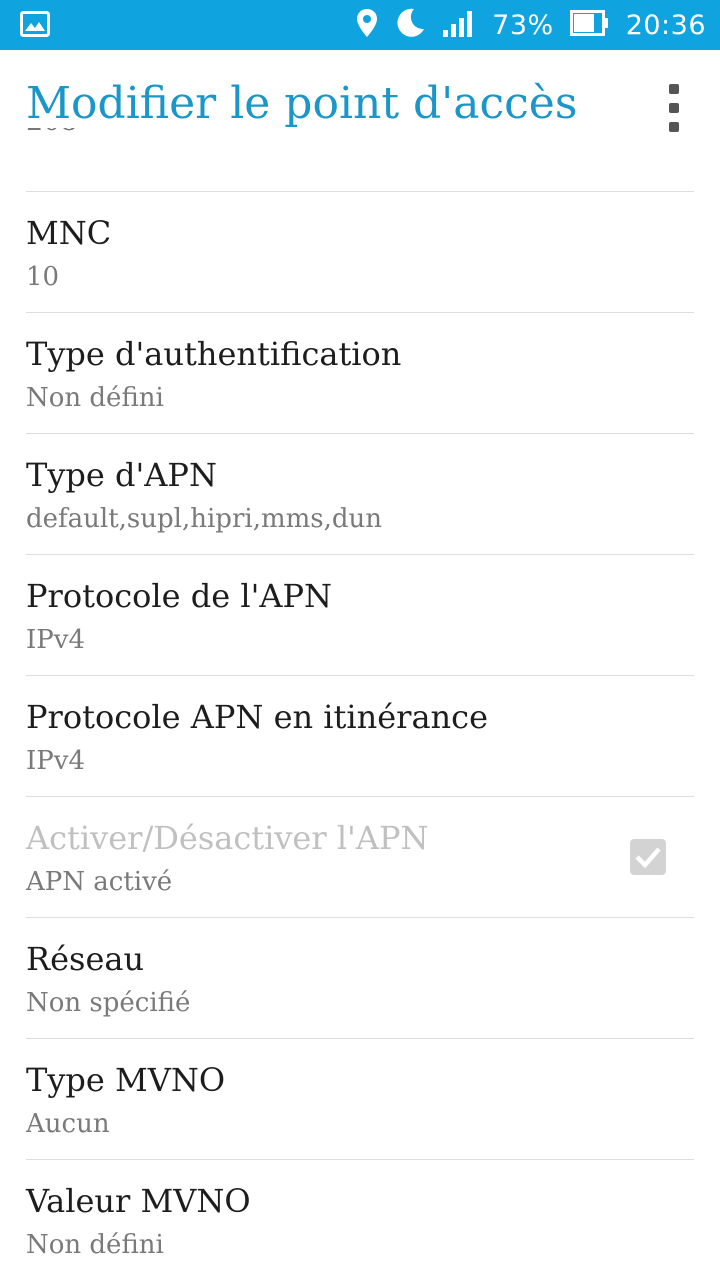  I want to click on moon-icon, so click(410, 25).